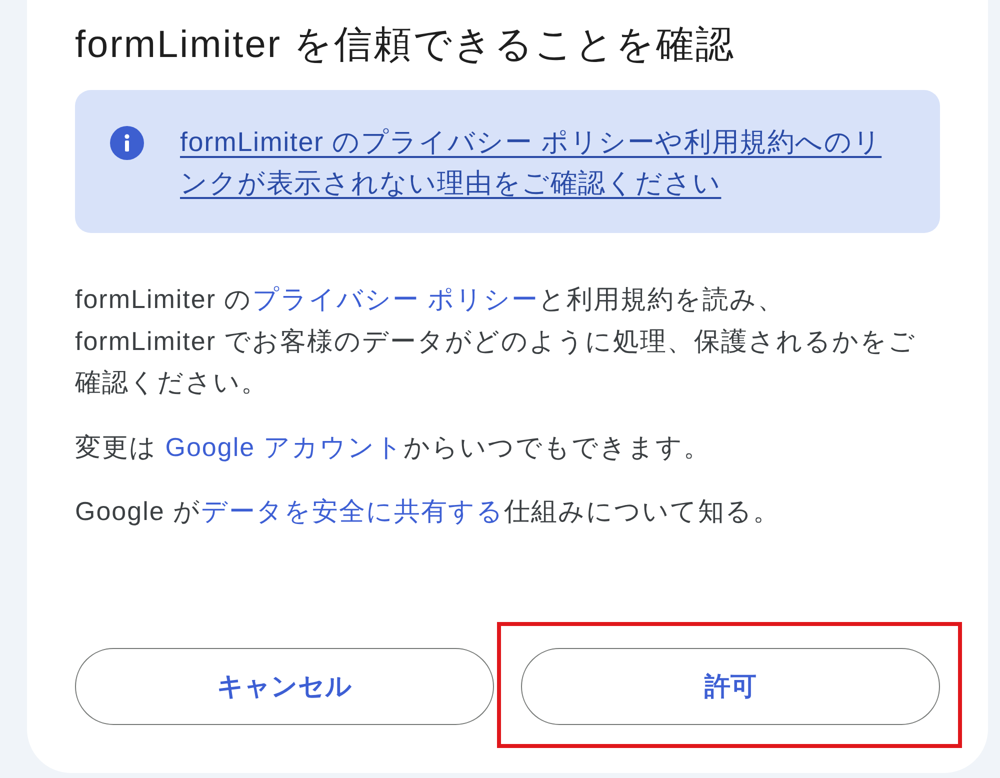 The height and width of the screenshot is (778, 1000). Describe the element at coordinates (127, 143) in the screenshot. I see `info-icon` at that location.